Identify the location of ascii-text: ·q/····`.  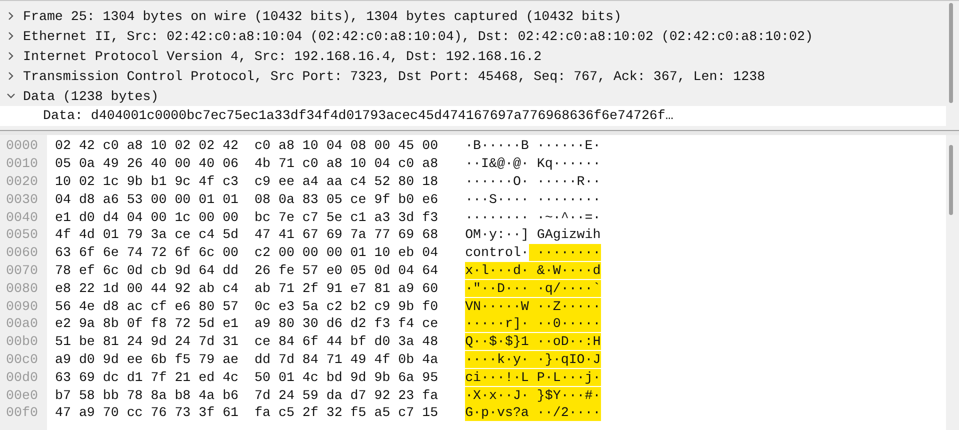
(564, 288).